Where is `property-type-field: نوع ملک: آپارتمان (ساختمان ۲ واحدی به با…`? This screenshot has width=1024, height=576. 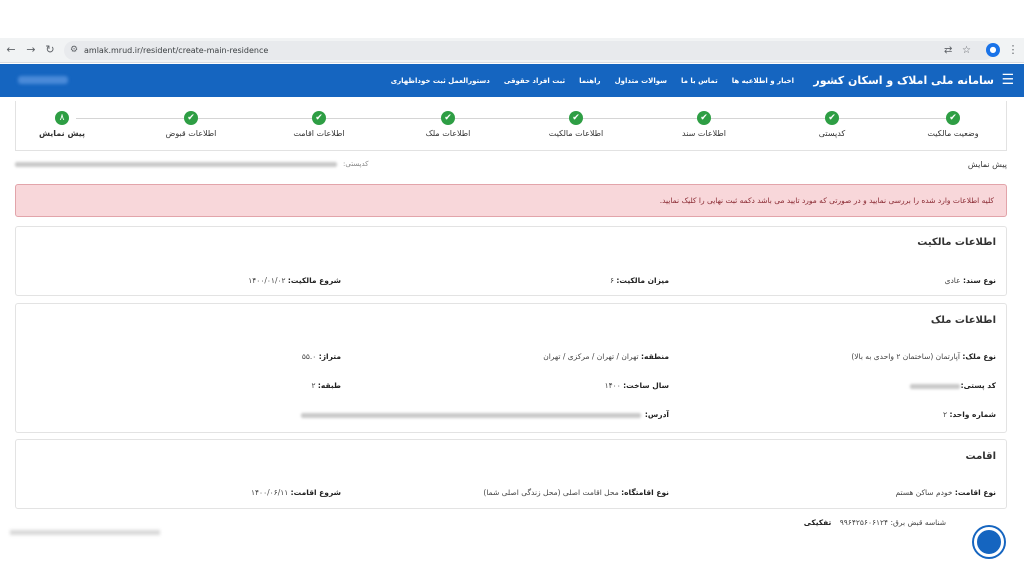
property-type-field: نوع ملک: آپارتمان (ساختمان ۲ واحدی به با… is located at coordinates (923, 356).